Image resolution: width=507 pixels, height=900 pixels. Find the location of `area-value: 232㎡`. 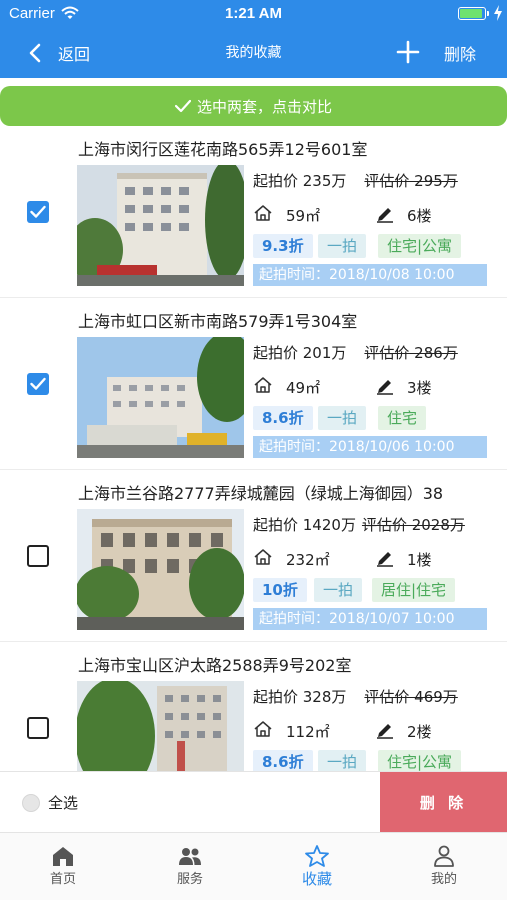

area-value: 232㎡ is located at coordinates (308, 560).